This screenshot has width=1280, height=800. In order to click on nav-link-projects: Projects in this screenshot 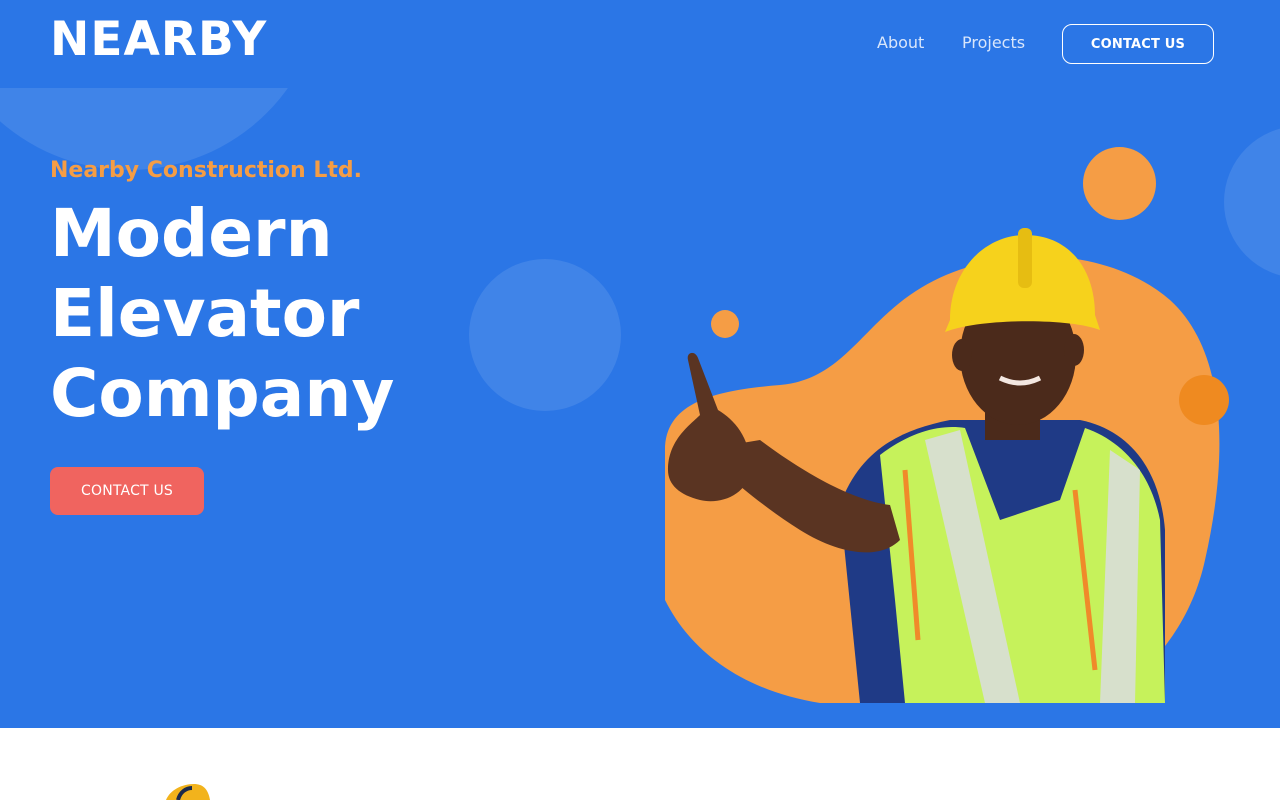, I will do `click(993, 43)`.